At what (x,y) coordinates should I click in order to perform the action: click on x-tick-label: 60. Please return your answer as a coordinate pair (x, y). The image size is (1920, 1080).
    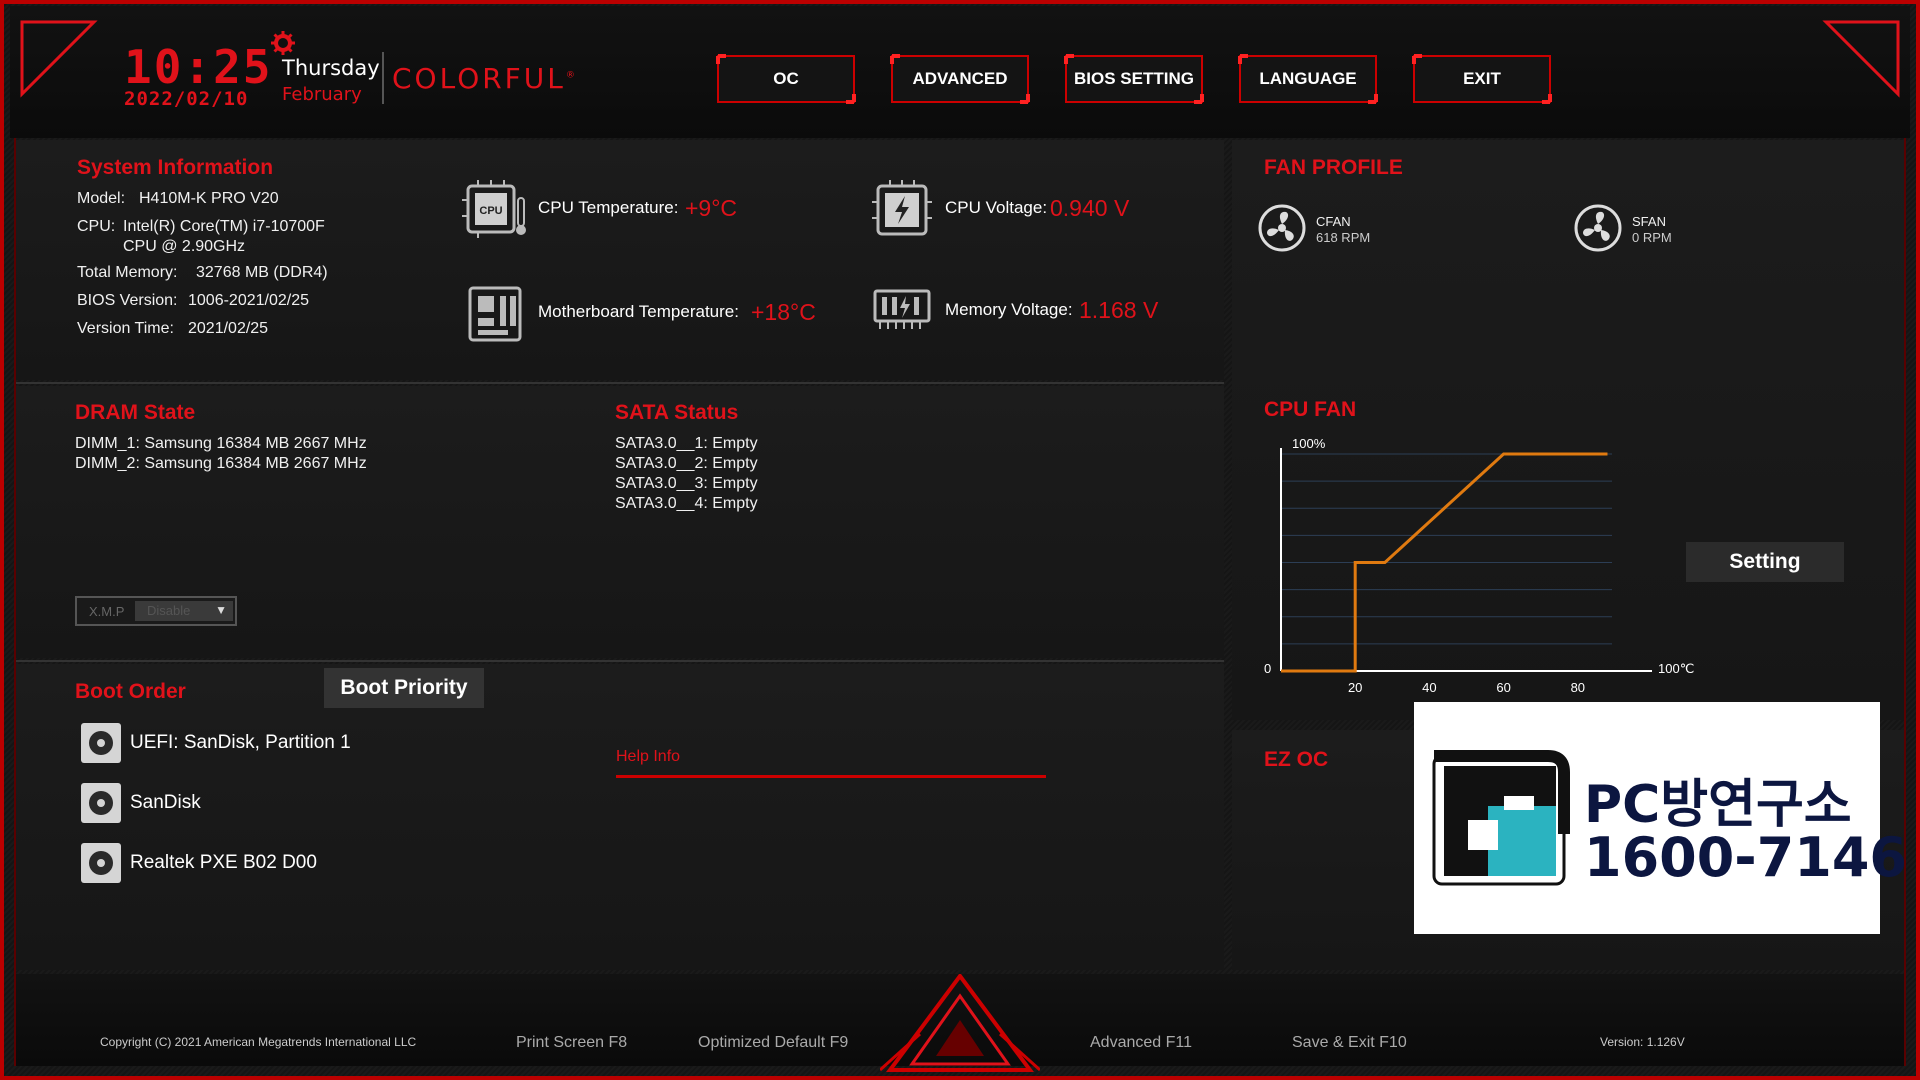
    Looking at the image, I should click on (1503, 687).